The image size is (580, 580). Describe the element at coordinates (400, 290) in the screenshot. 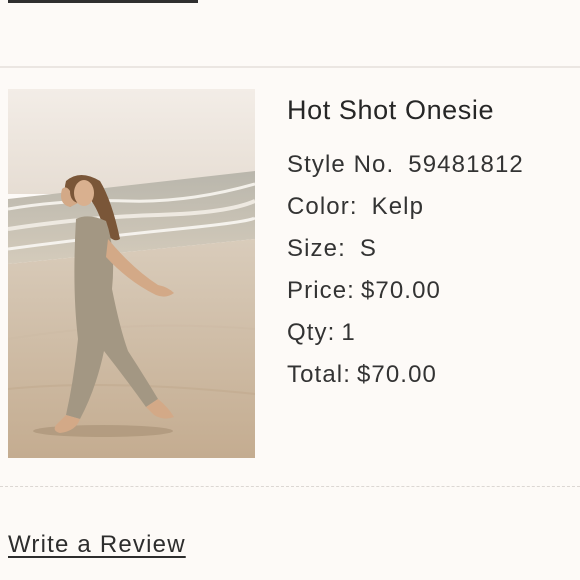

I see `price-value: $70.00` at that location.